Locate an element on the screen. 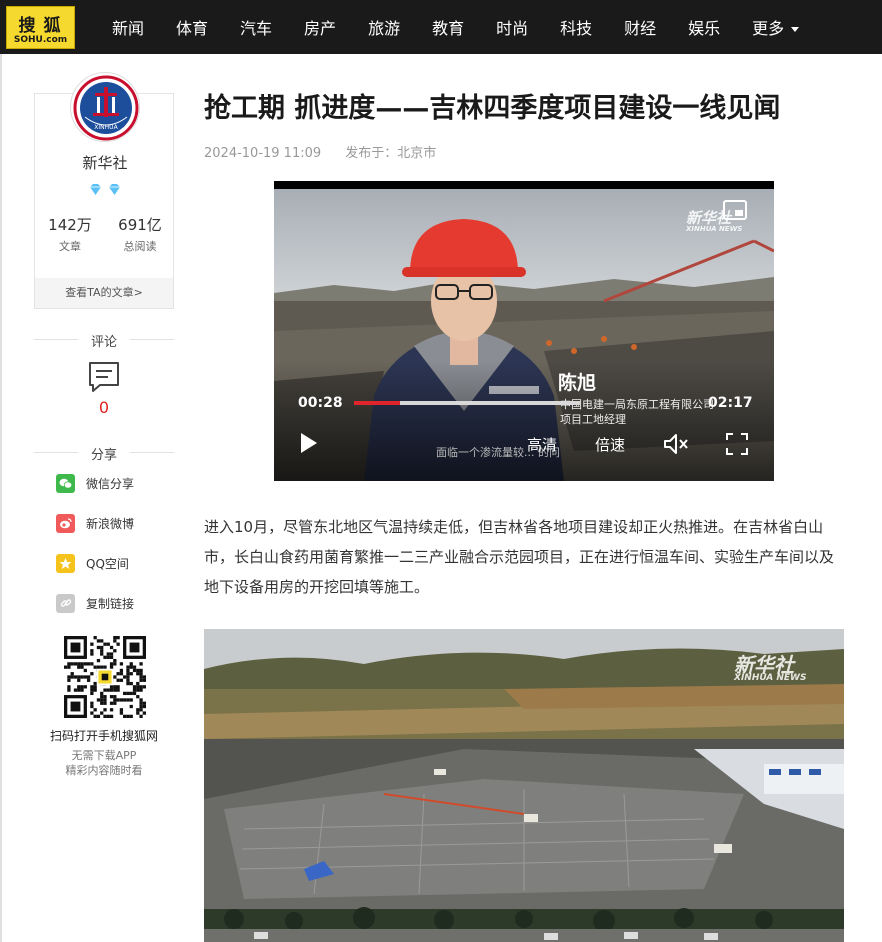 The height and width of the screenshot is (942, 882). publish-location: 发布于：北京市 is located at coordinates (391, 153).